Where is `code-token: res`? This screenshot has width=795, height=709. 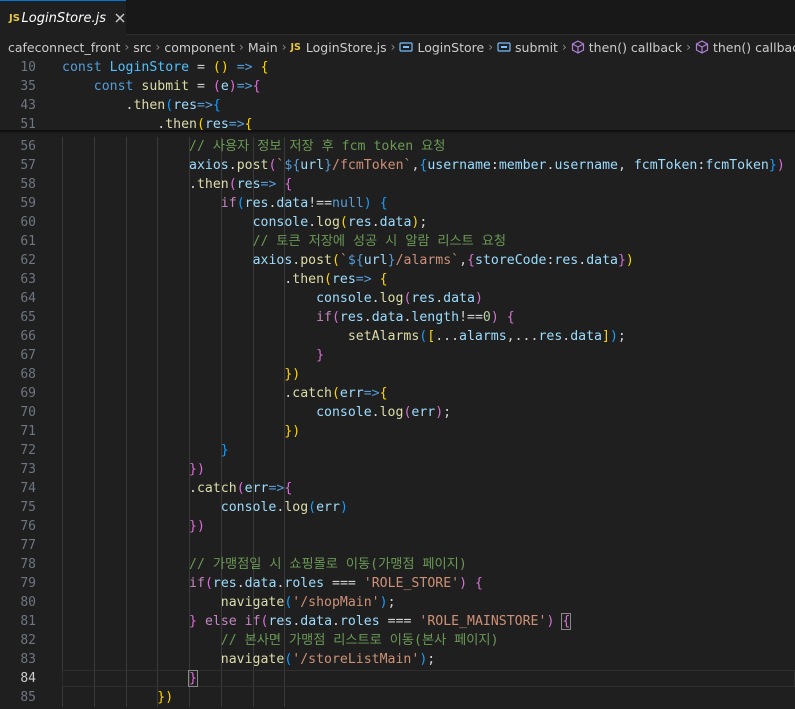
code-token: res is located at coordinates (224, 583).